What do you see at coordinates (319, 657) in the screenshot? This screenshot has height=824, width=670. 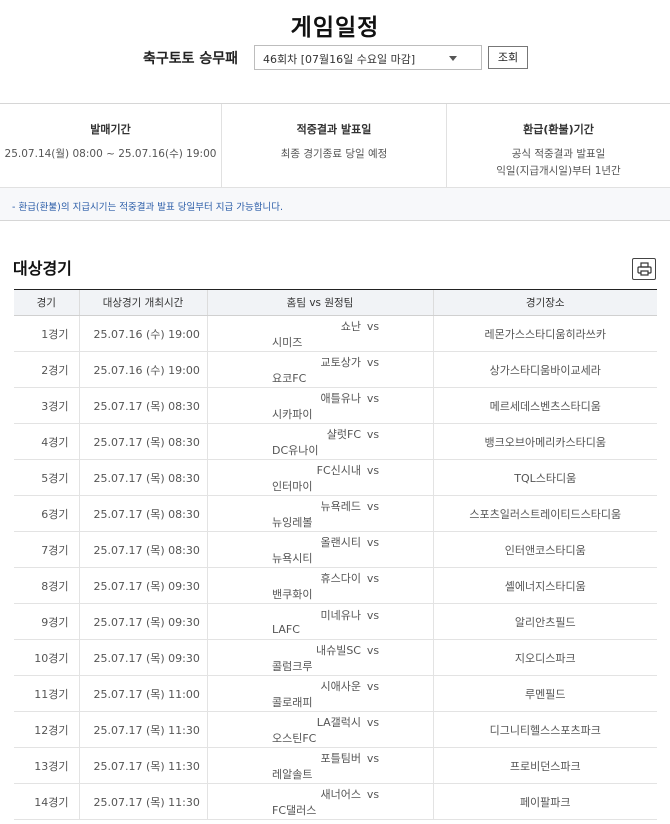 I see `match-teams: 내슈빌SC vs 콜럼크루` at bounding box center [319, 657].